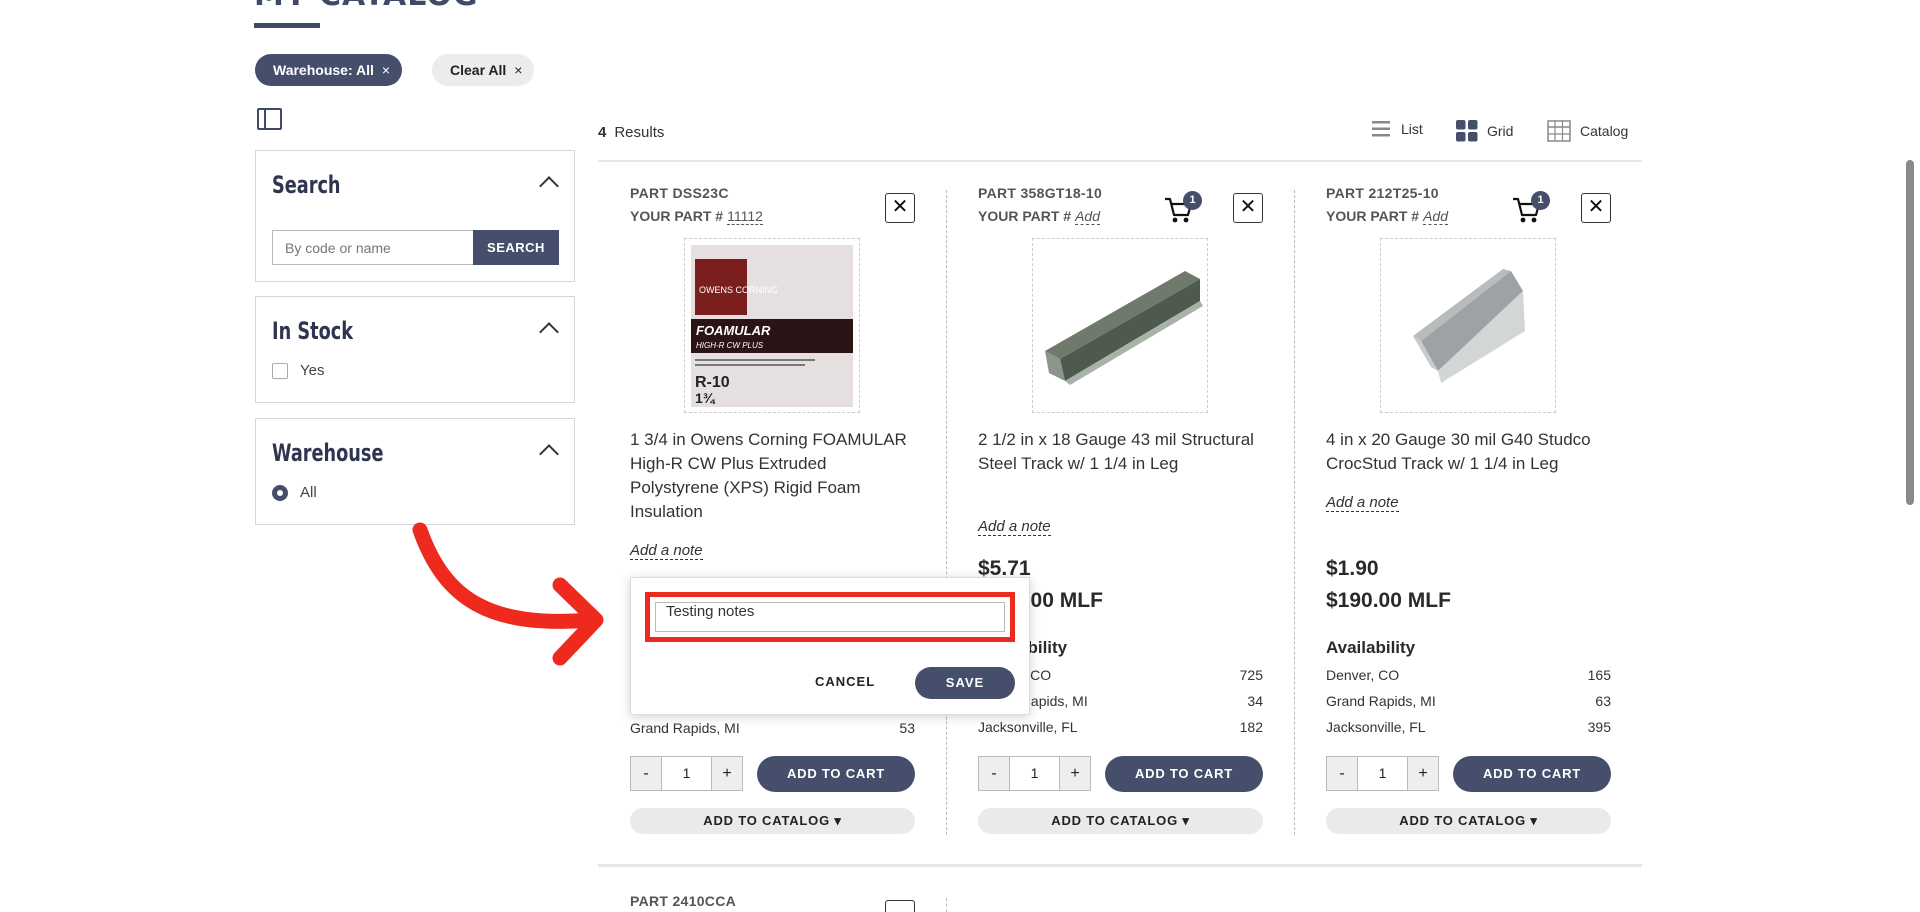 This screenshot has width=1920, height=912. Describe the element at coordinates (710, 611) in the screenshot. I see `note-text: Testing notes` at that location.